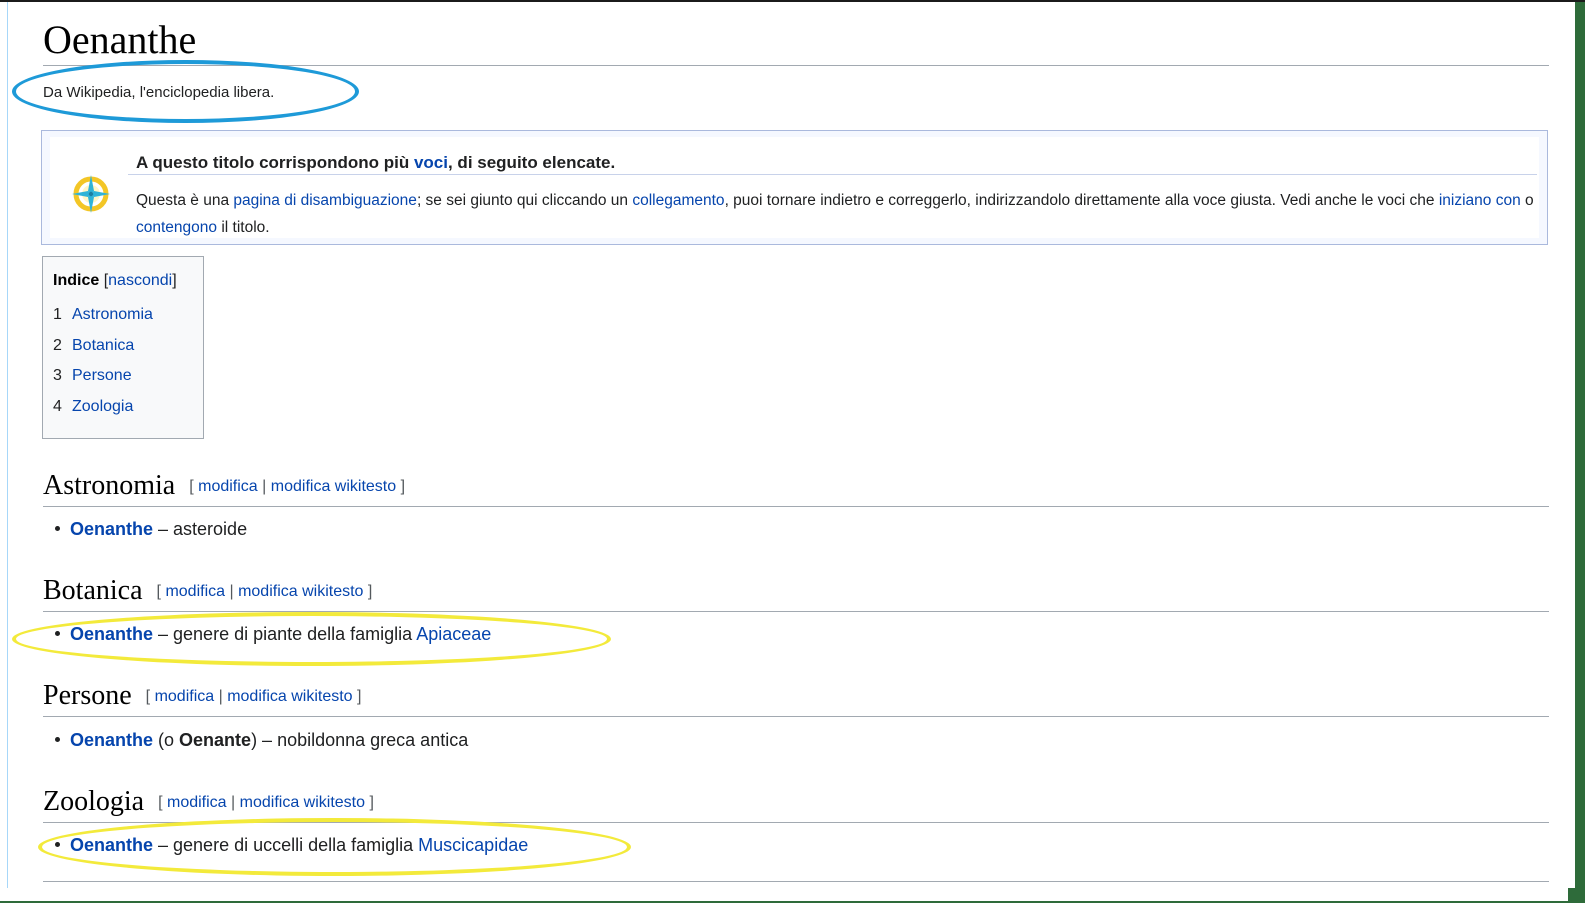  What do you see at coordinates (109, 485) in the screenshot?
I see `section-title: Astronomia` at bounding box center [109, 485].